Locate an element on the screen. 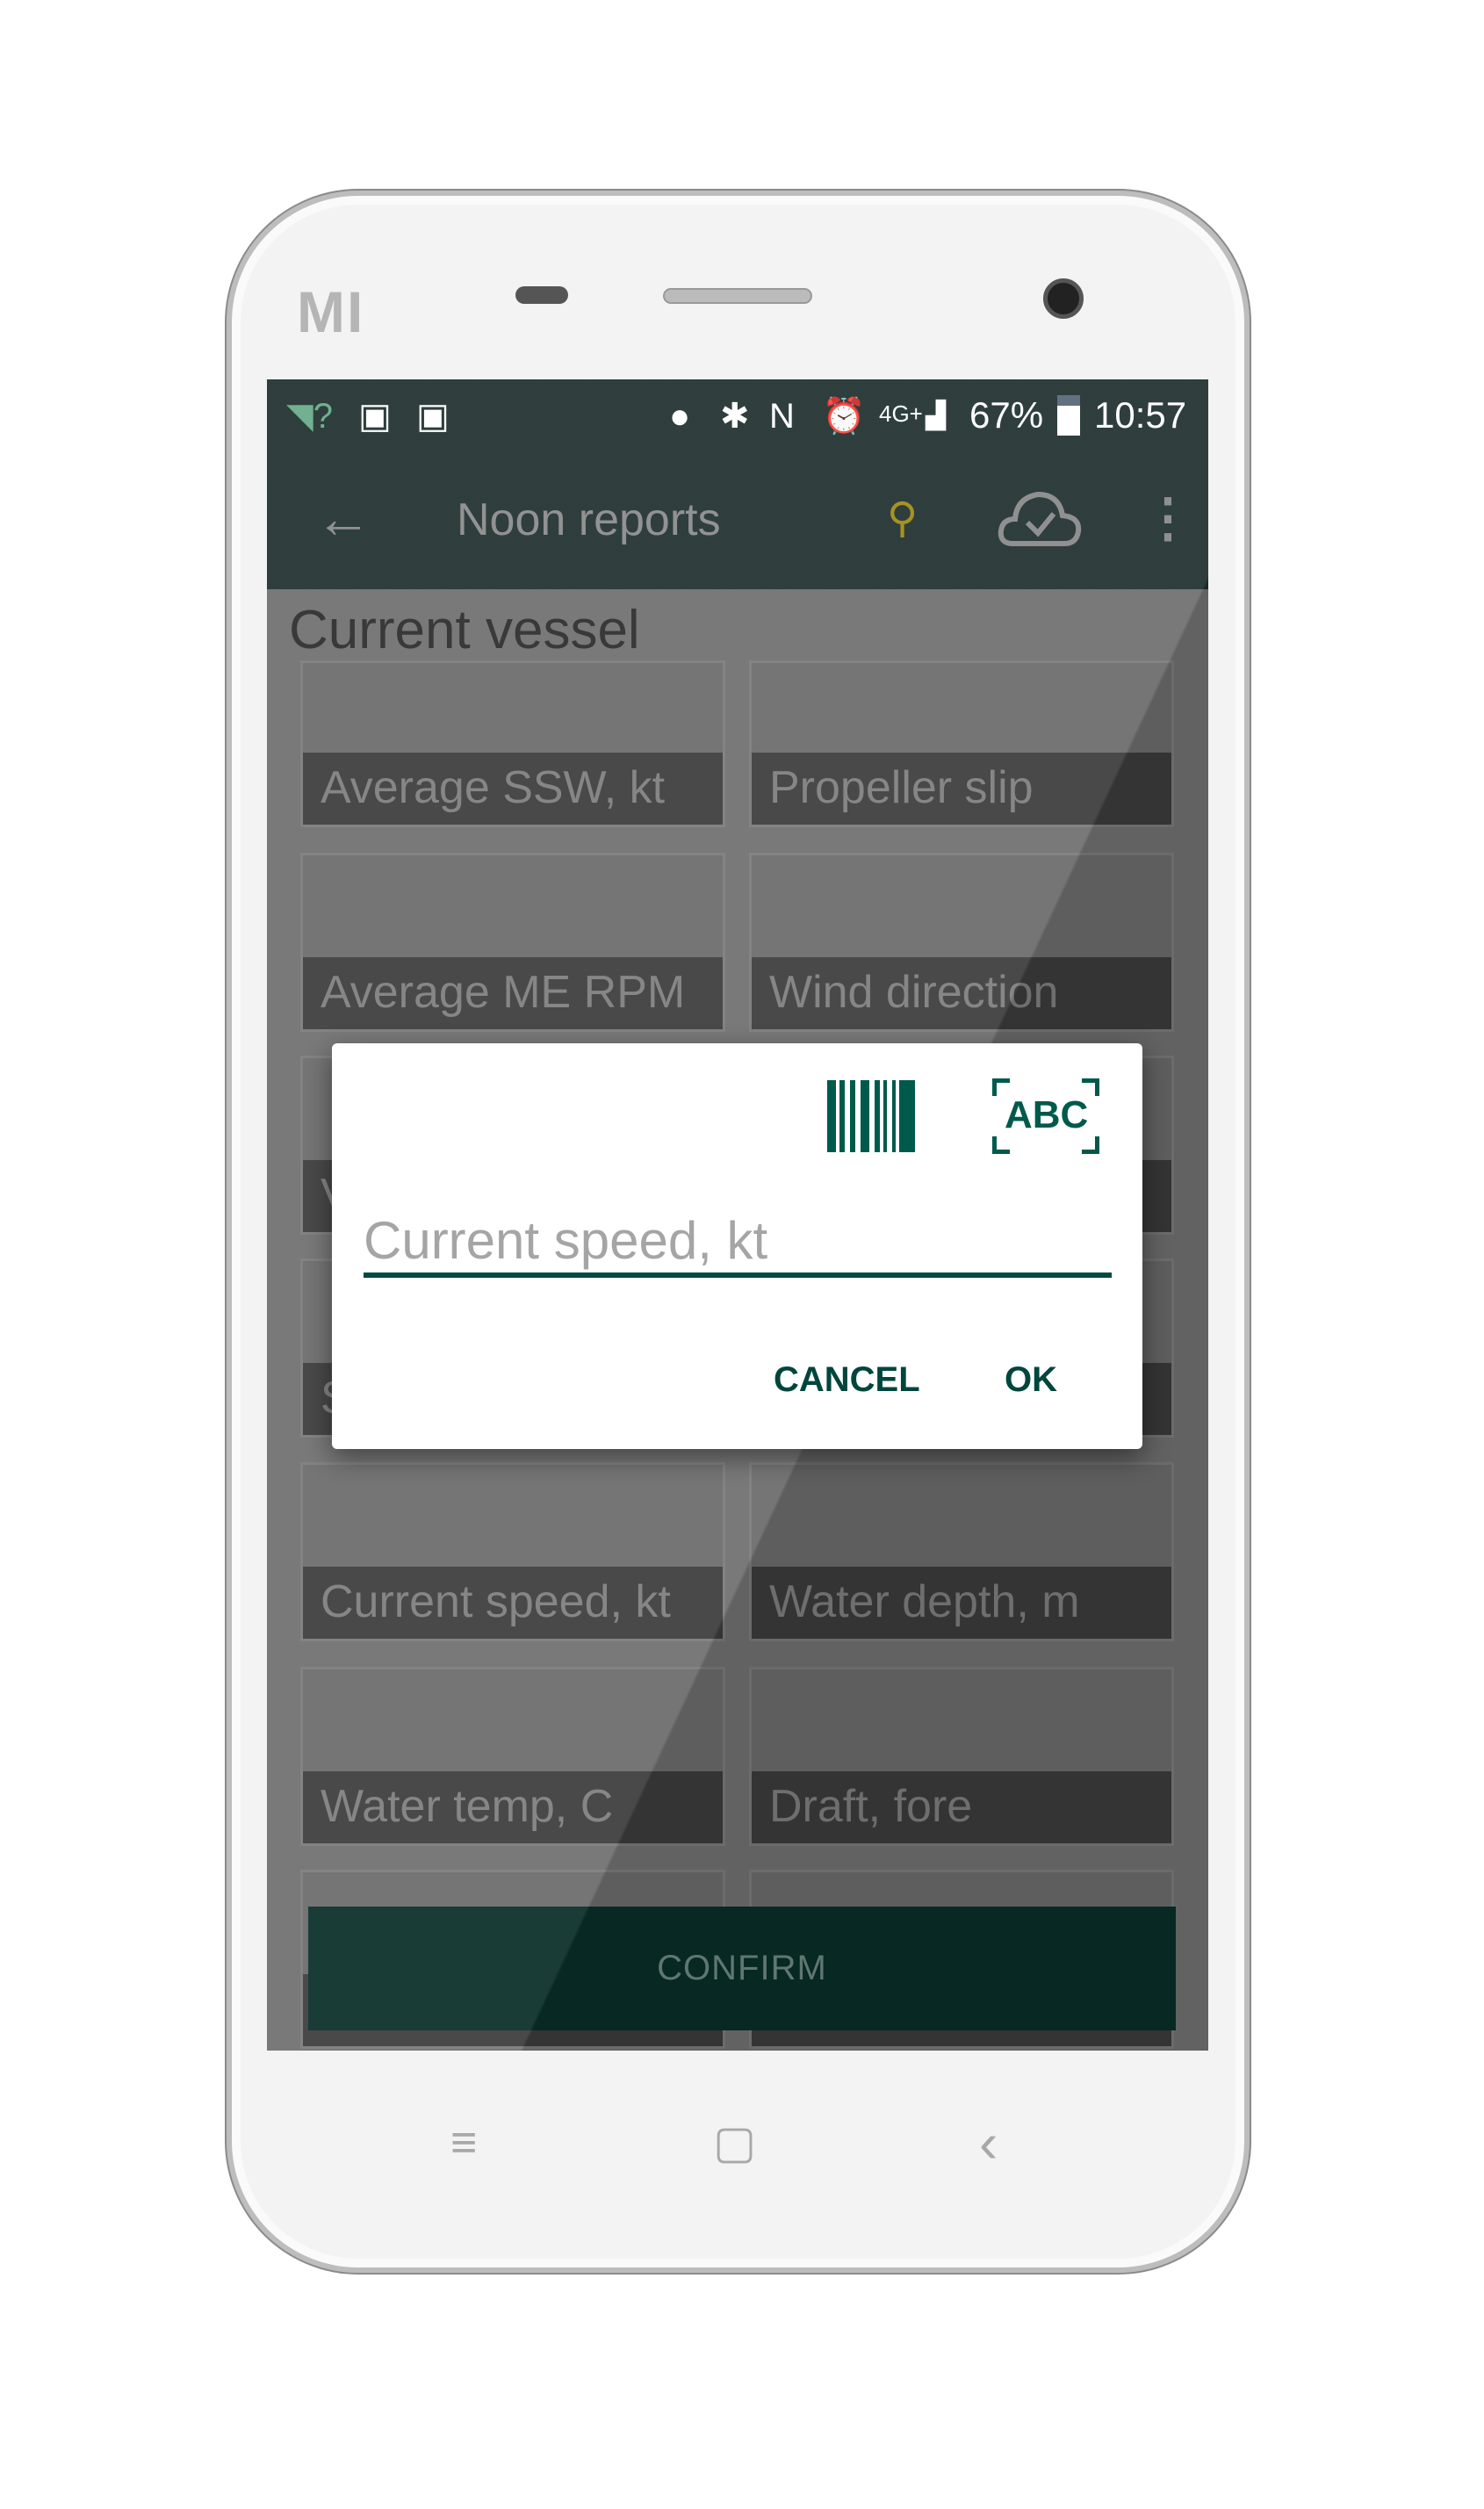  nfc-icon: N is located at coordinates (782, 416).